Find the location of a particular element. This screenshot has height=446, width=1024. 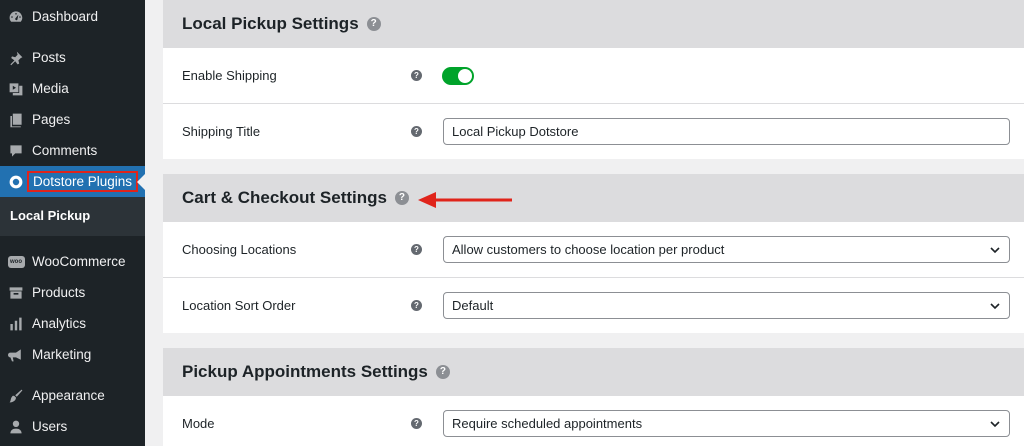

menu-posts: Posts is located at coordinates (72, 57).